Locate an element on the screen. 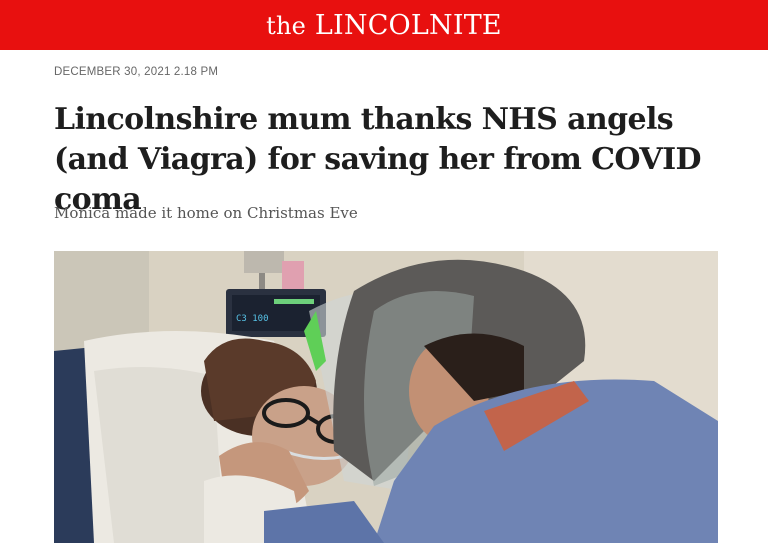  monitor-readout: C3 100 is located at coordinates (252, 319).